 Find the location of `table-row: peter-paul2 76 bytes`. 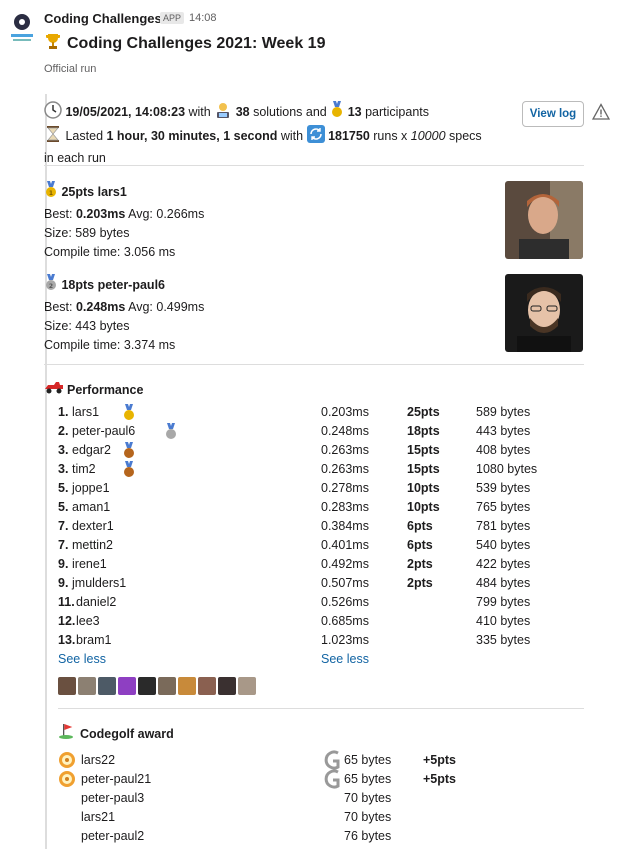

table-row: peter-paul2 76 bytes is located at coordinates (323, 836).